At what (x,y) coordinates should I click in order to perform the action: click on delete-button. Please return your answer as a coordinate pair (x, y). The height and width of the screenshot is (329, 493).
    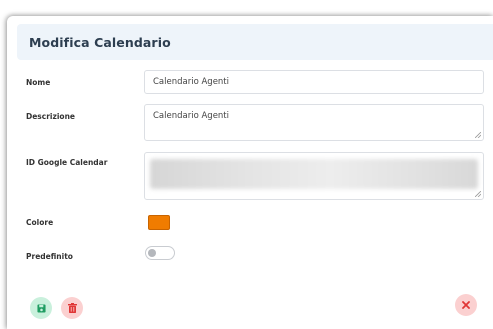
    Looking at the image, I should click on (72, 308).